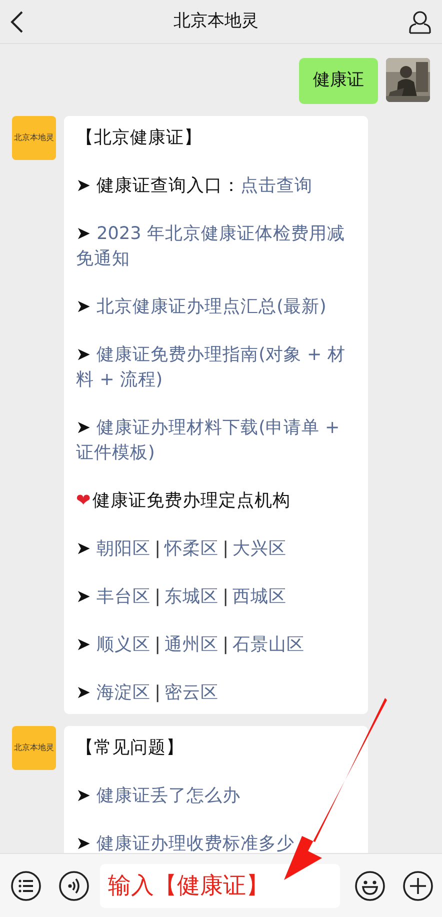 Image resolution: width=442 pixels, height=917 pixels. What do you see at coordinates (191, 692) in the screenshot?
I see `article-link: 密云区` at bounding box center [191, 692].